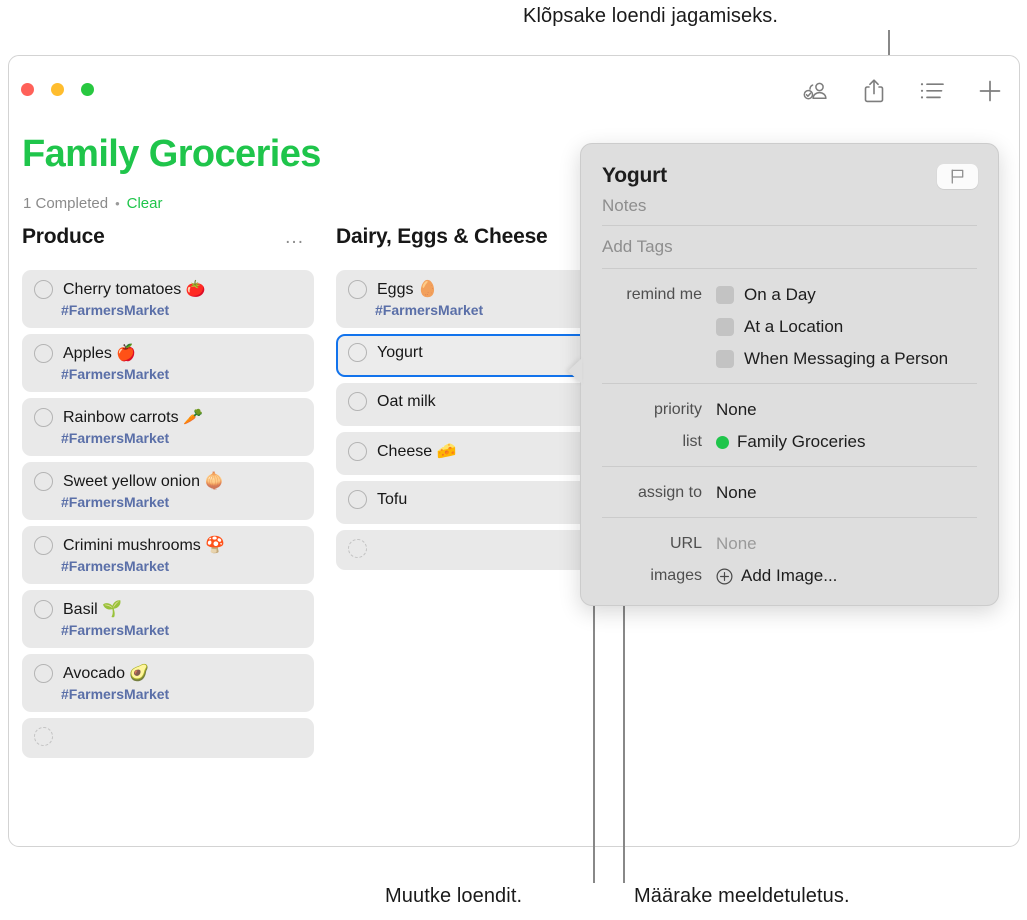 Image resolution: width=1027 pixels, height=920 pixels. I want to click on checkbox-at-a-location, so click(725, 327).